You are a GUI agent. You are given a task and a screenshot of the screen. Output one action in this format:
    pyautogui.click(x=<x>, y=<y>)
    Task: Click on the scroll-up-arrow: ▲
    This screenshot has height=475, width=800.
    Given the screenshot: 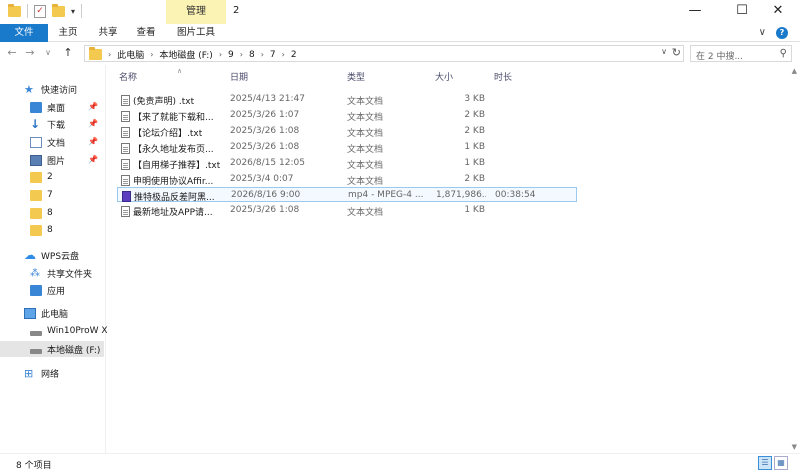 What is the action you would take?
    pyautogui.click(x=794, y=71)
    